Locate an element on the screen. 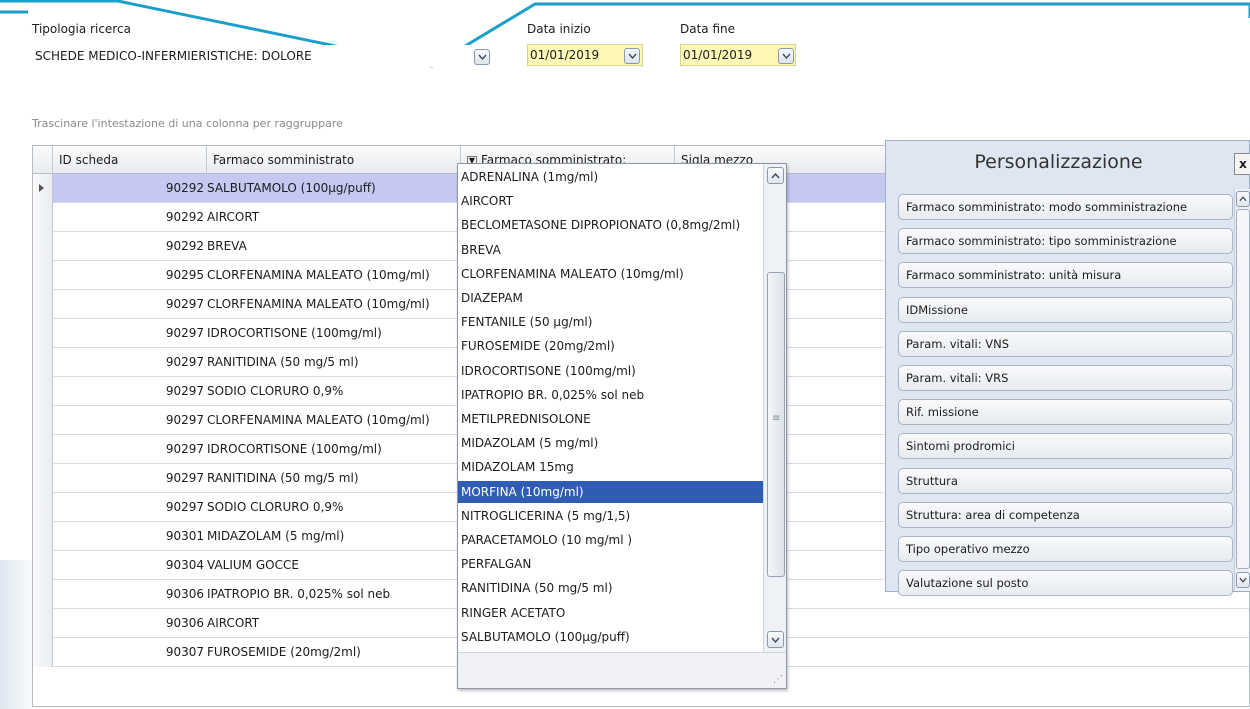 Image resolution: width=1250 pixels, height=709 pixels. panel-field-button: Sintomi prodromici is located at coordinates (1065, 446).